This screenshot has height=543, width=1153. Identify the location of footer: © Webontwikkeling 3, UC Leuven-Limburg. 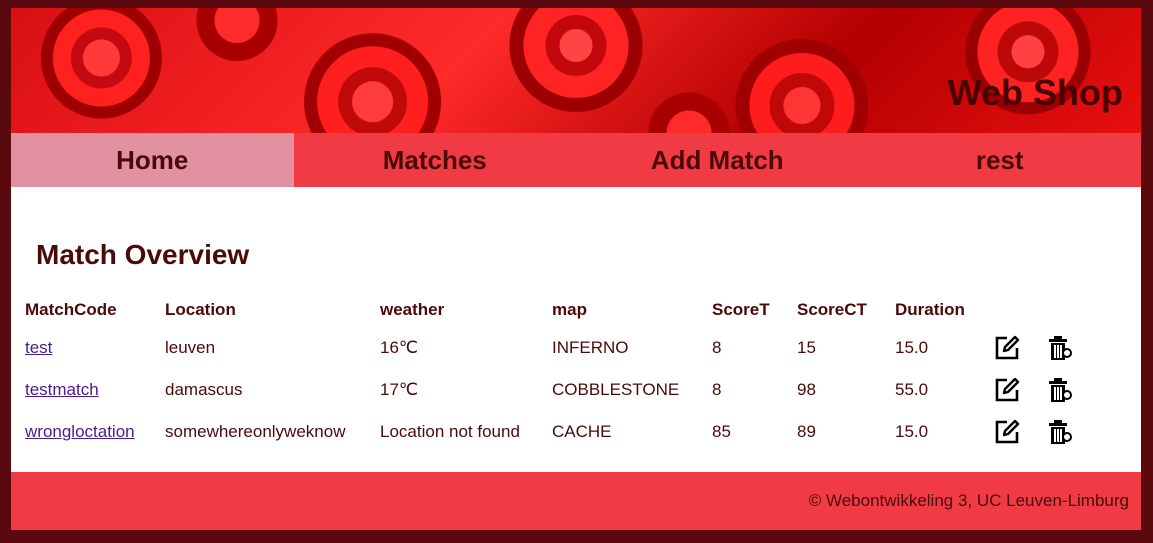
(576, 501).